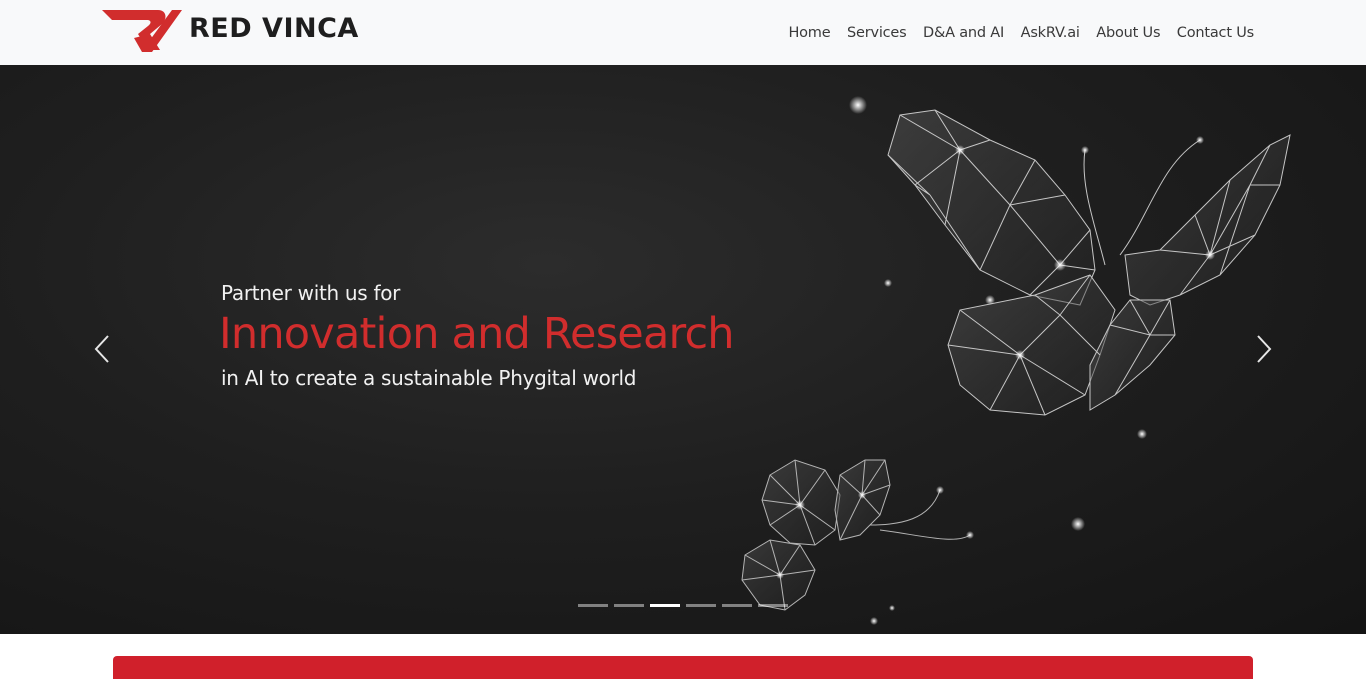 The width and height of the screenshot is (1366, 679). I want to click on nav-services: Services, so click(877, 33).